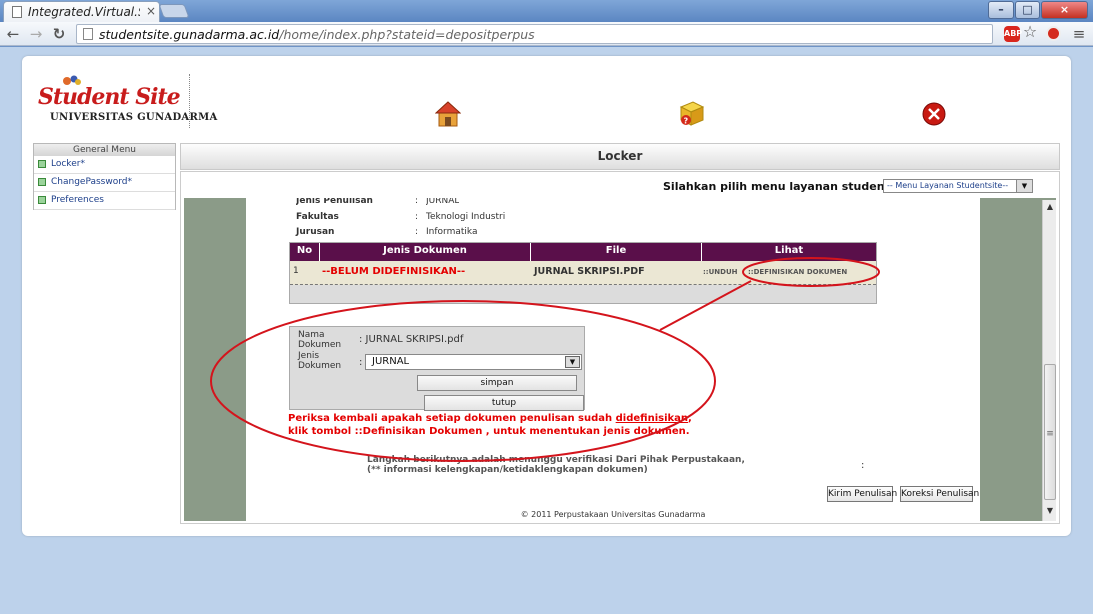 The width and height of the screenshot is (1093, 614). I want to click on tab-title: Integrated.Virtual.Sysi, so click(84, 12).